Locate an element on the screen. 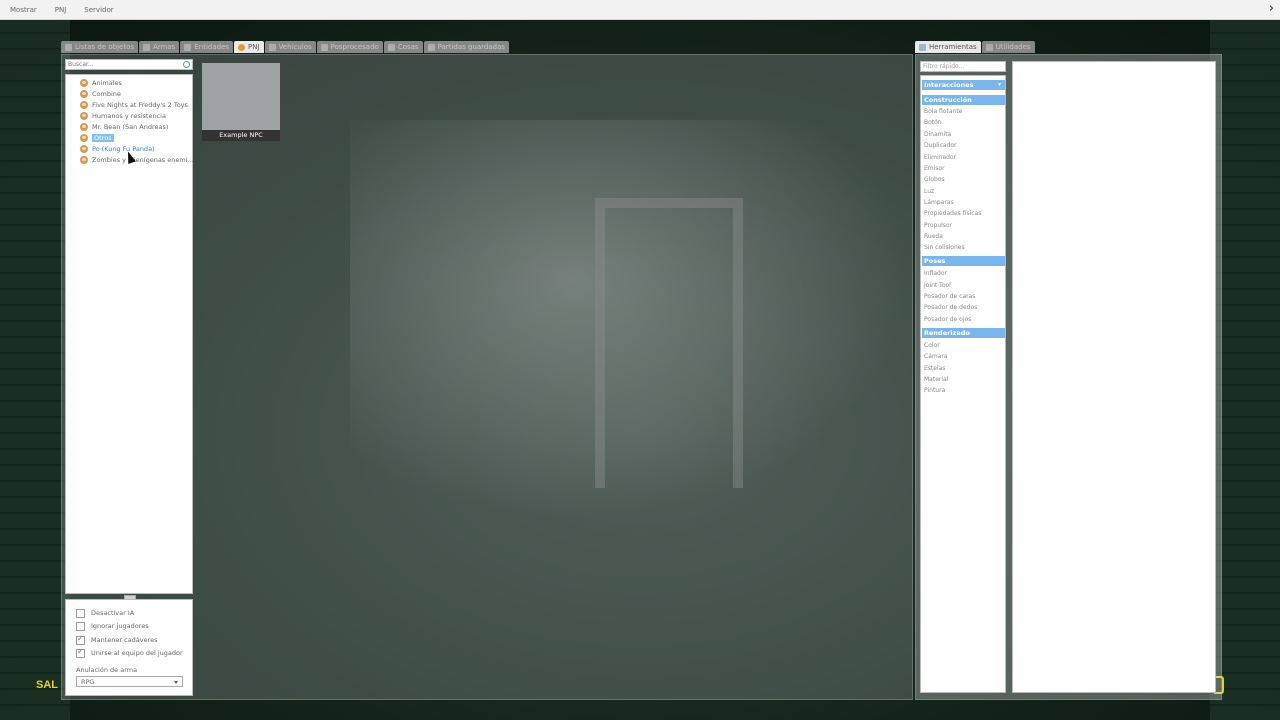  tool-tabs: Herramientas Utilidades is located at coordinates (975, 47).